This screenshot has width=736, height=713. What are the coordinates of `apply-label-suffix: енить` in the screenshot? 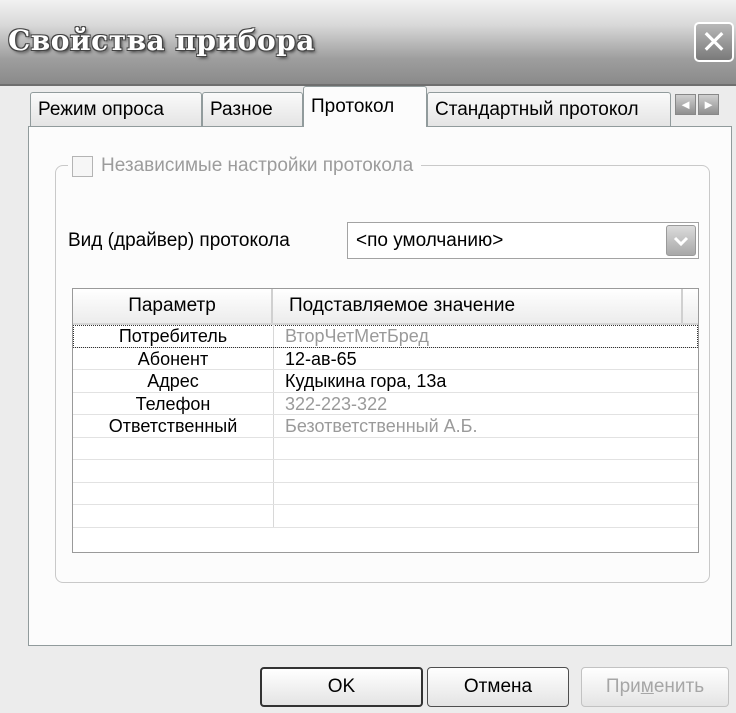 It's located at (679, 686).